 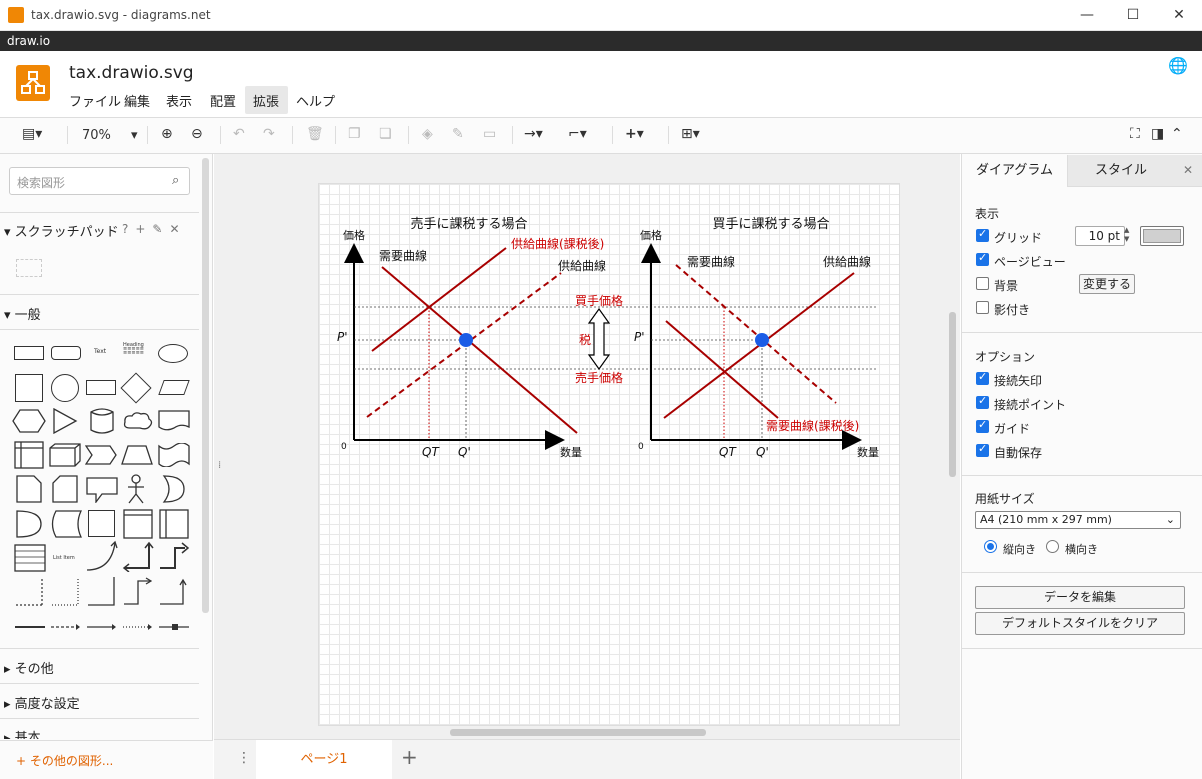 What do you see at coordinates (533, 134) in the screenshot?
I see `connection-style-icon: →▾` at bounding box center [533, 134].